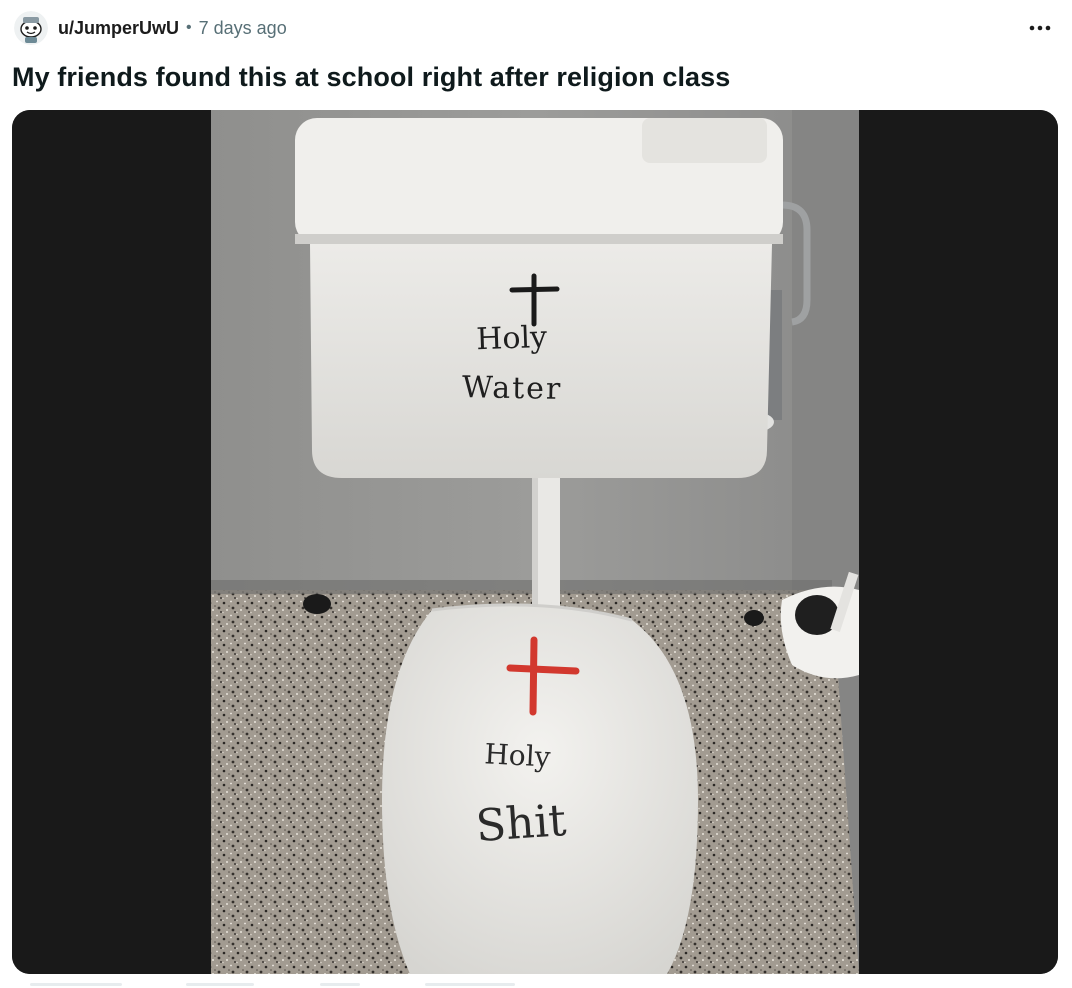  What do you see at coordinates (512, 338) in the screenshot?
I see `tank-text-line1: Holy` at bounding box center [512, 338].